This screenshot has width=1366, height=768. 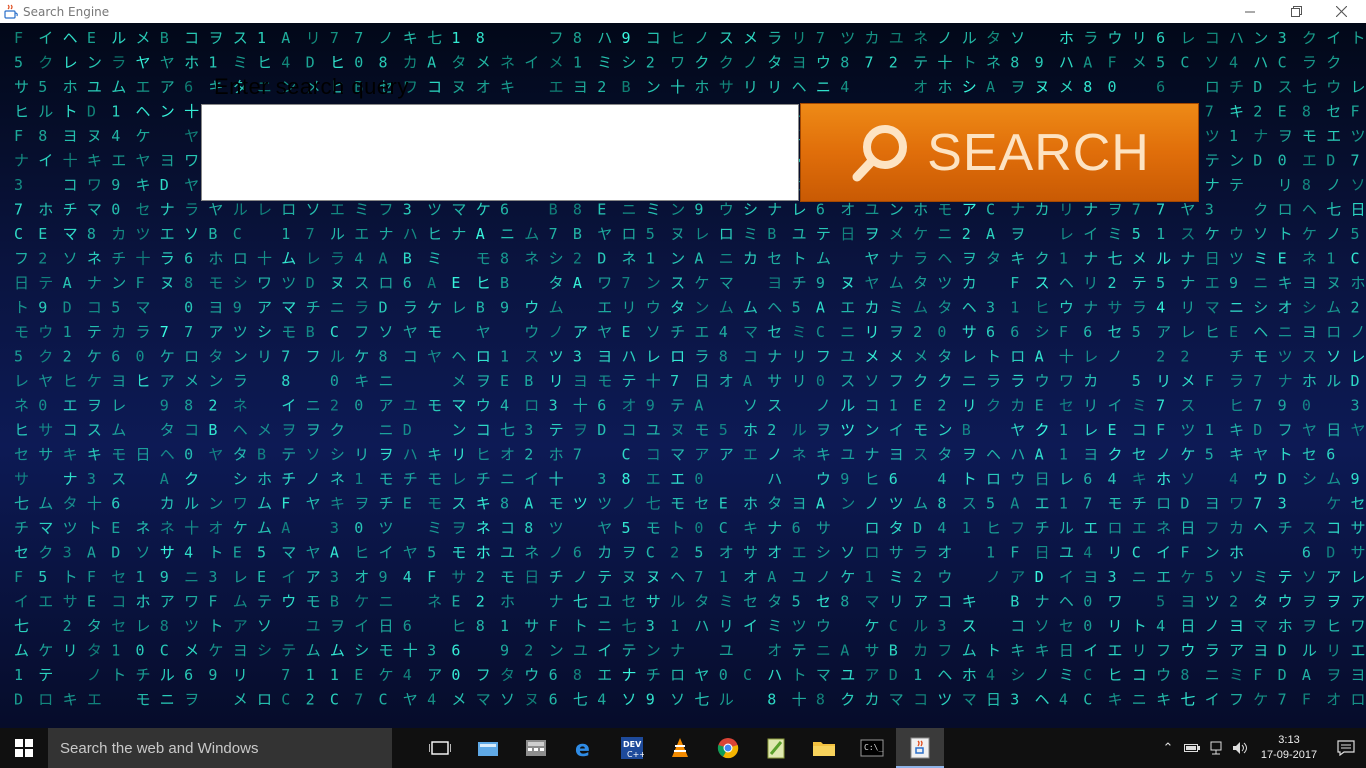 I want to click on taskbar-app-chrome, so click(x=728, y=748).